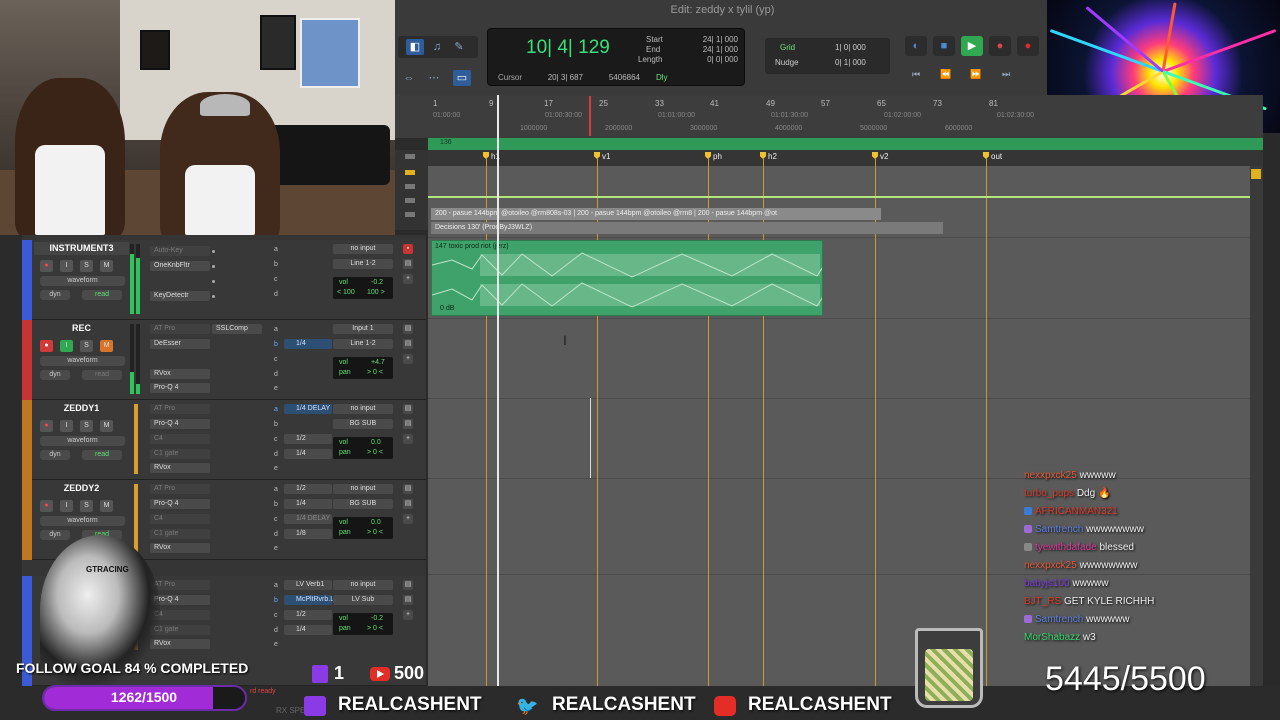 This screenshot has height=720, width=1280. Describe the element at coordinates (850, 62) in the screenshot. I see `nudge-value: 0| 1| 000` at that location.